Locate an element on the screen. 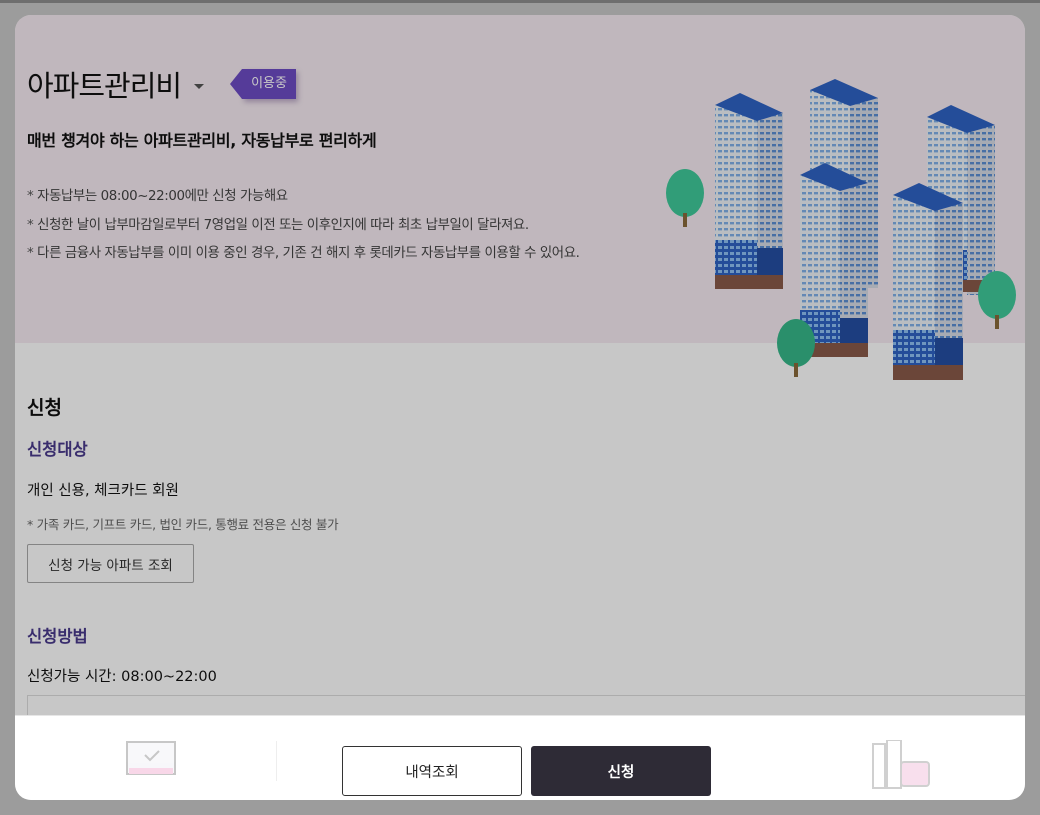 The height and width of the screenshot is (815, 1040). target-note: 가족 카드, 기프트 카드, 법인 카드, 통행료 전용은 신청 불가 is located at coordinates (183, 523).